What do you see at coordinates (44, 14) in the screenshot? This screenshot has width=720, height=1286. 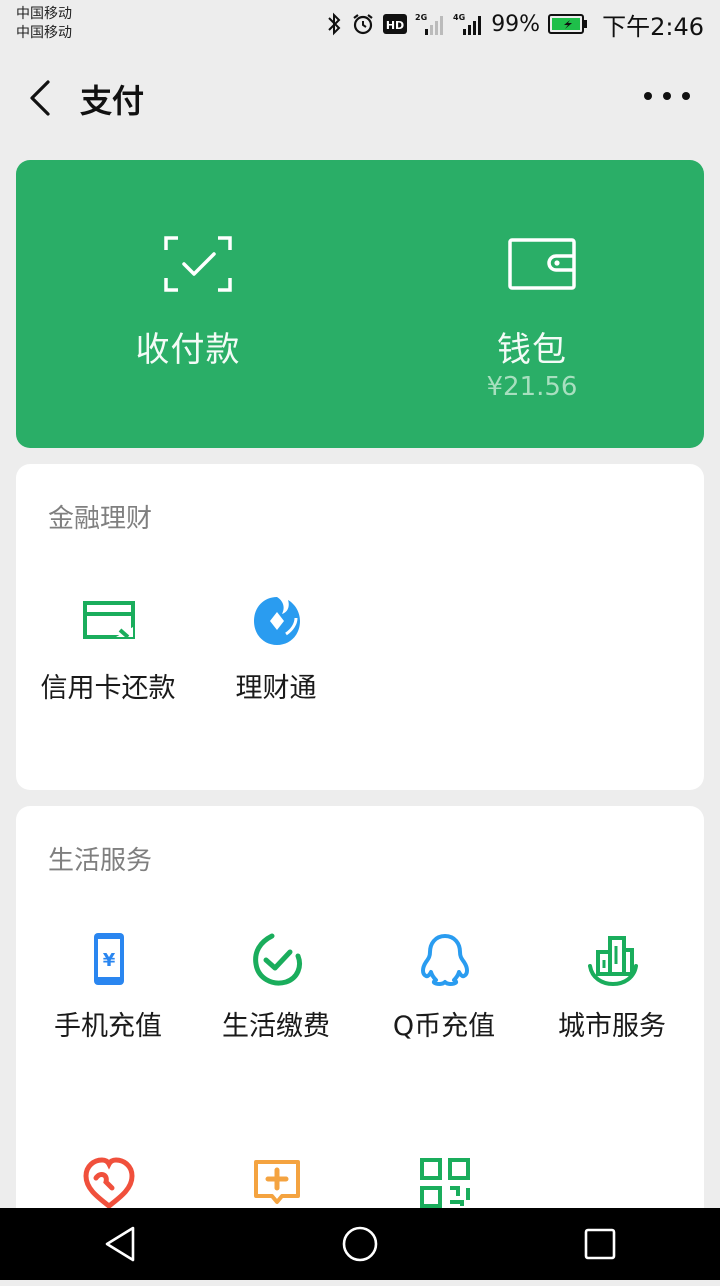 I see `carrier-1: 中国移动` at bounding box center [44, 14].